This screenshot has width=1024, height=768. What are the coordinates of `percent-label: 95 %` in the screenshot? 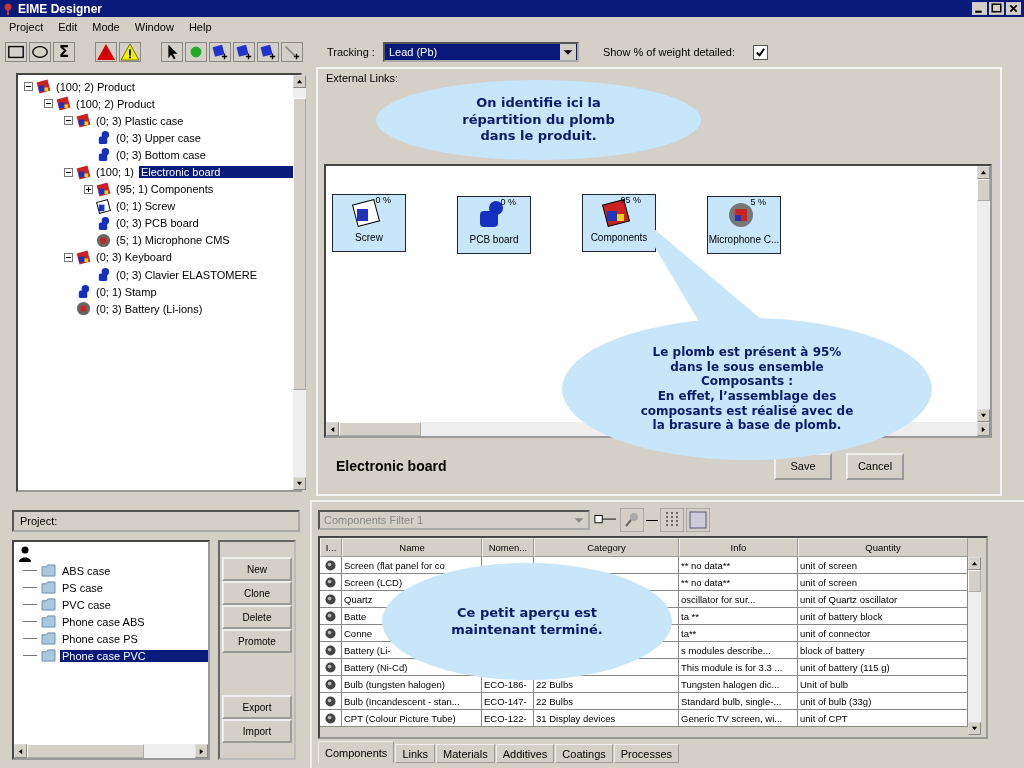 It's located at (630, 199).